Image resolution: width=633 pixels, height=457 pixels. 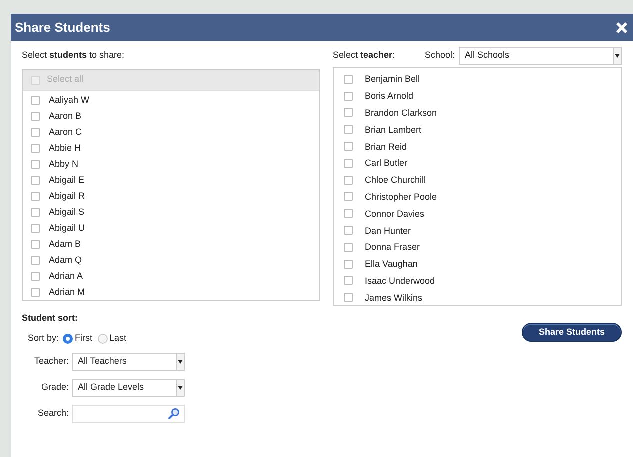 What do you see at coordinates (572, 332) in the screenshot?
I see `share-students-button: Share Students` at bounding box center [572, 332].